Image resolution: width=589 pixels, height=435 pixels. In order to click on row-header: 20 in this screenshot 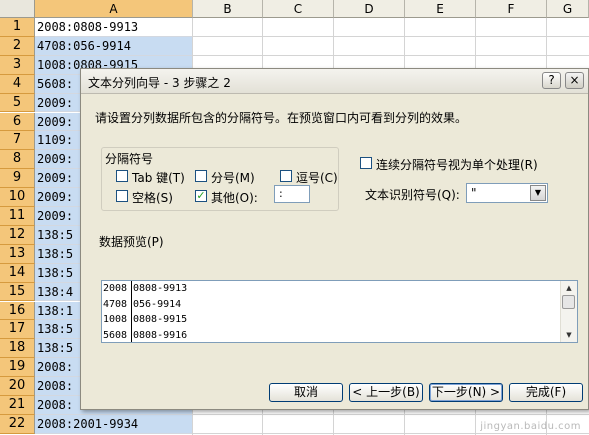, I will do `click(17, 386)`.